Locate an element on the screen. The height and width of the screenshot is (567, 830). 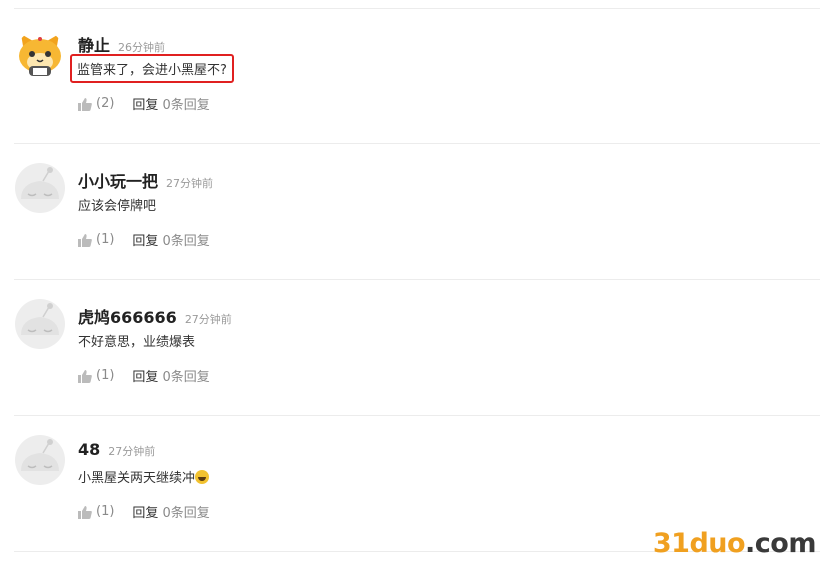
comment-actions: (2) 回复 0条回复 is located at coordinates (144, 103).